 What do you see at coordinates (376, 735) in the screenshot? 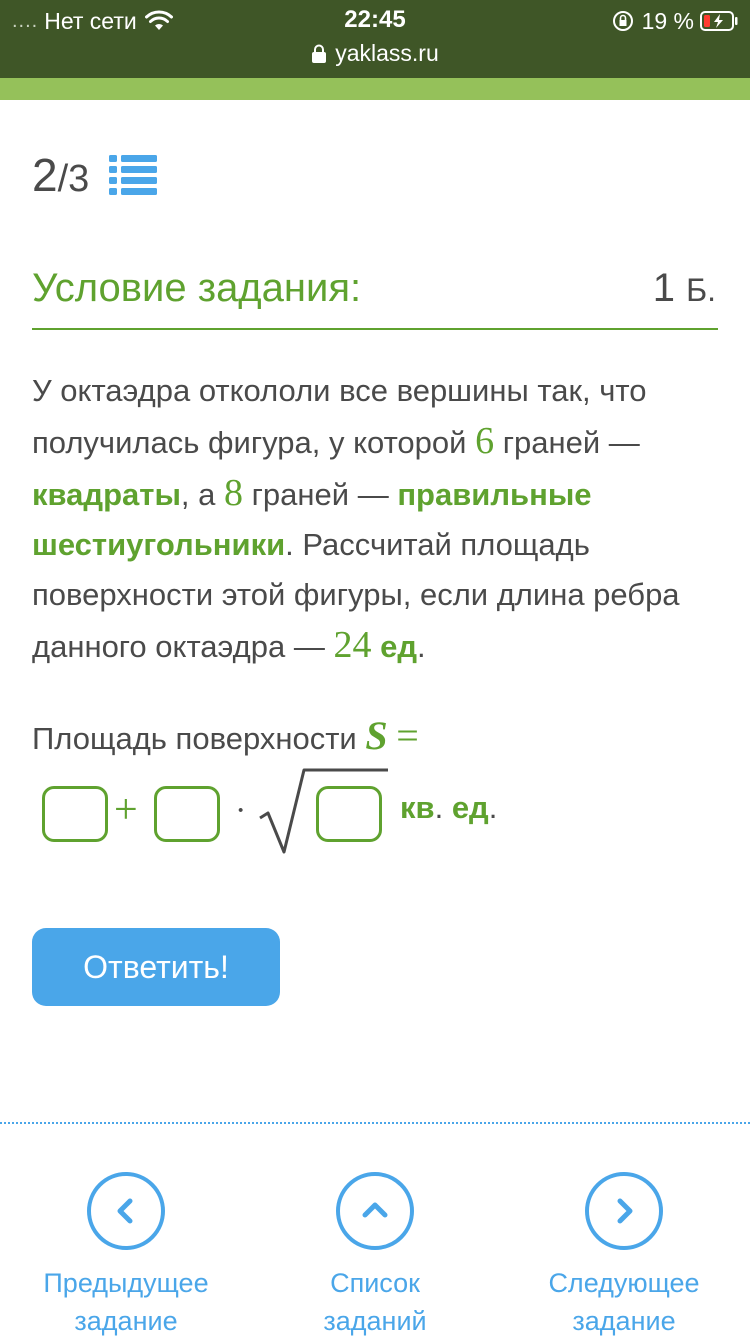
I see `area-variable: S` at bounding box center [376, 735].